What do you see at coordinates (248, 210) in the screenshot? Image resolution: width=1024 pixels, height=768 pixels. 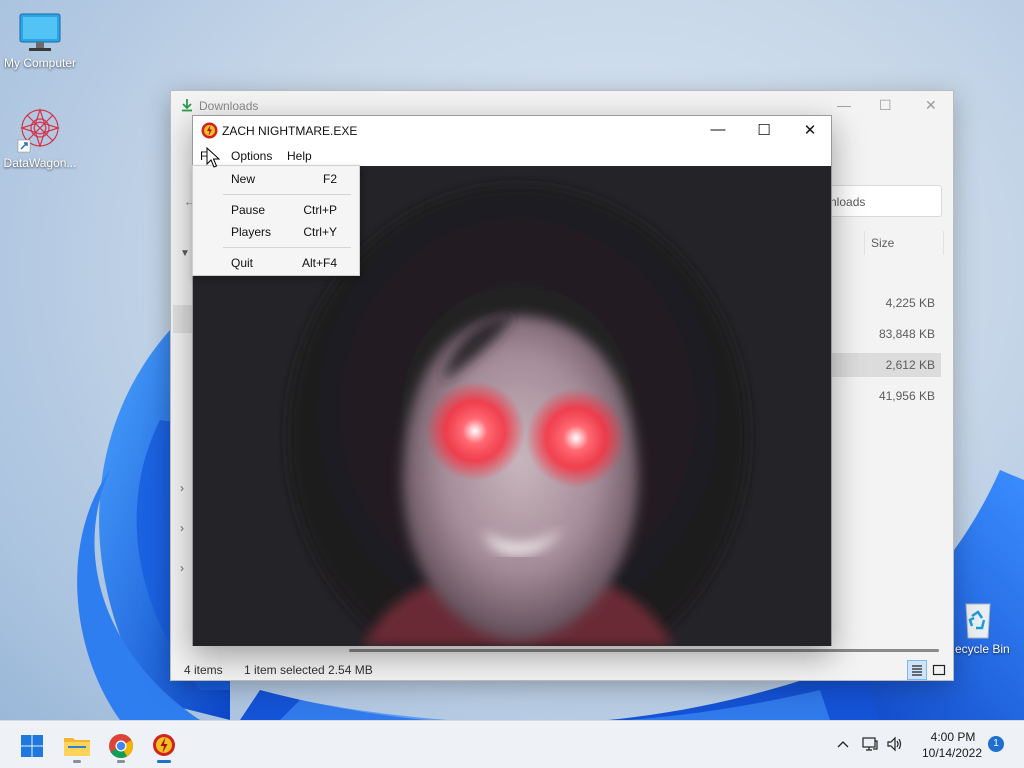 I see `menu-item-label: Pause` at bounding box center [248, 210].